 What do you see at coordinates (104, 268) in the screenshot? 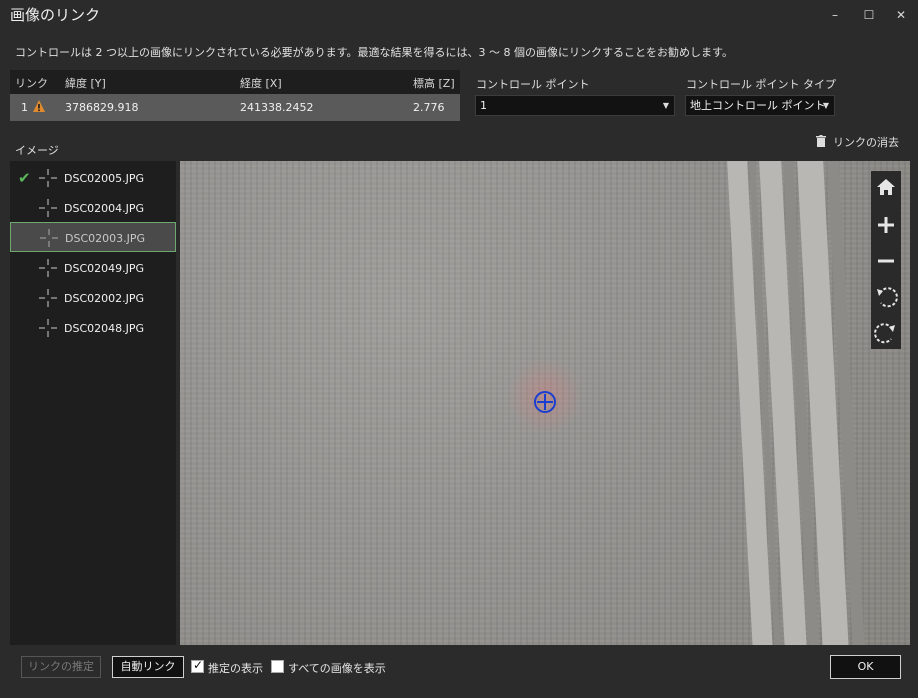
I see `image-name: DSC02049.JPG` at bounding box center [104, 268].